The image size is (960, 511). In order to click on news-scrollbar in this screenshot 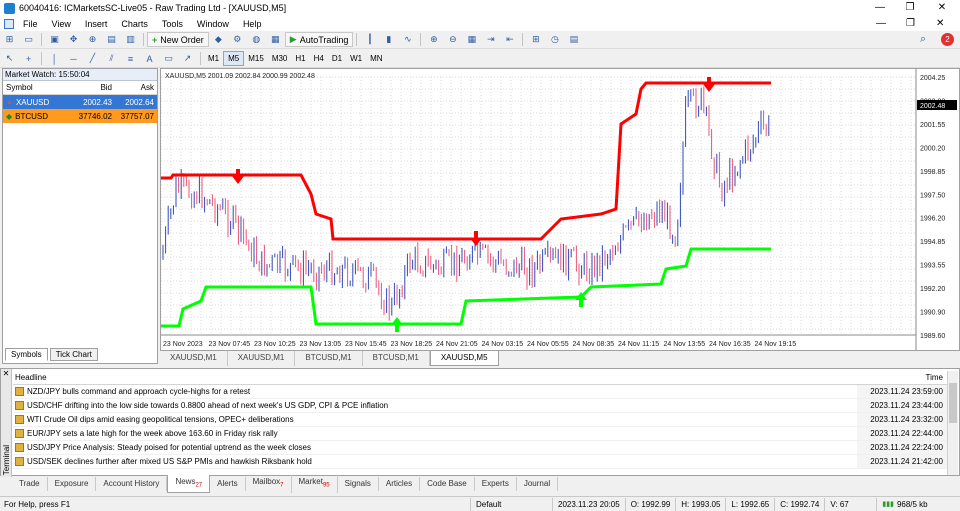, I will do `click(952, 423)`.